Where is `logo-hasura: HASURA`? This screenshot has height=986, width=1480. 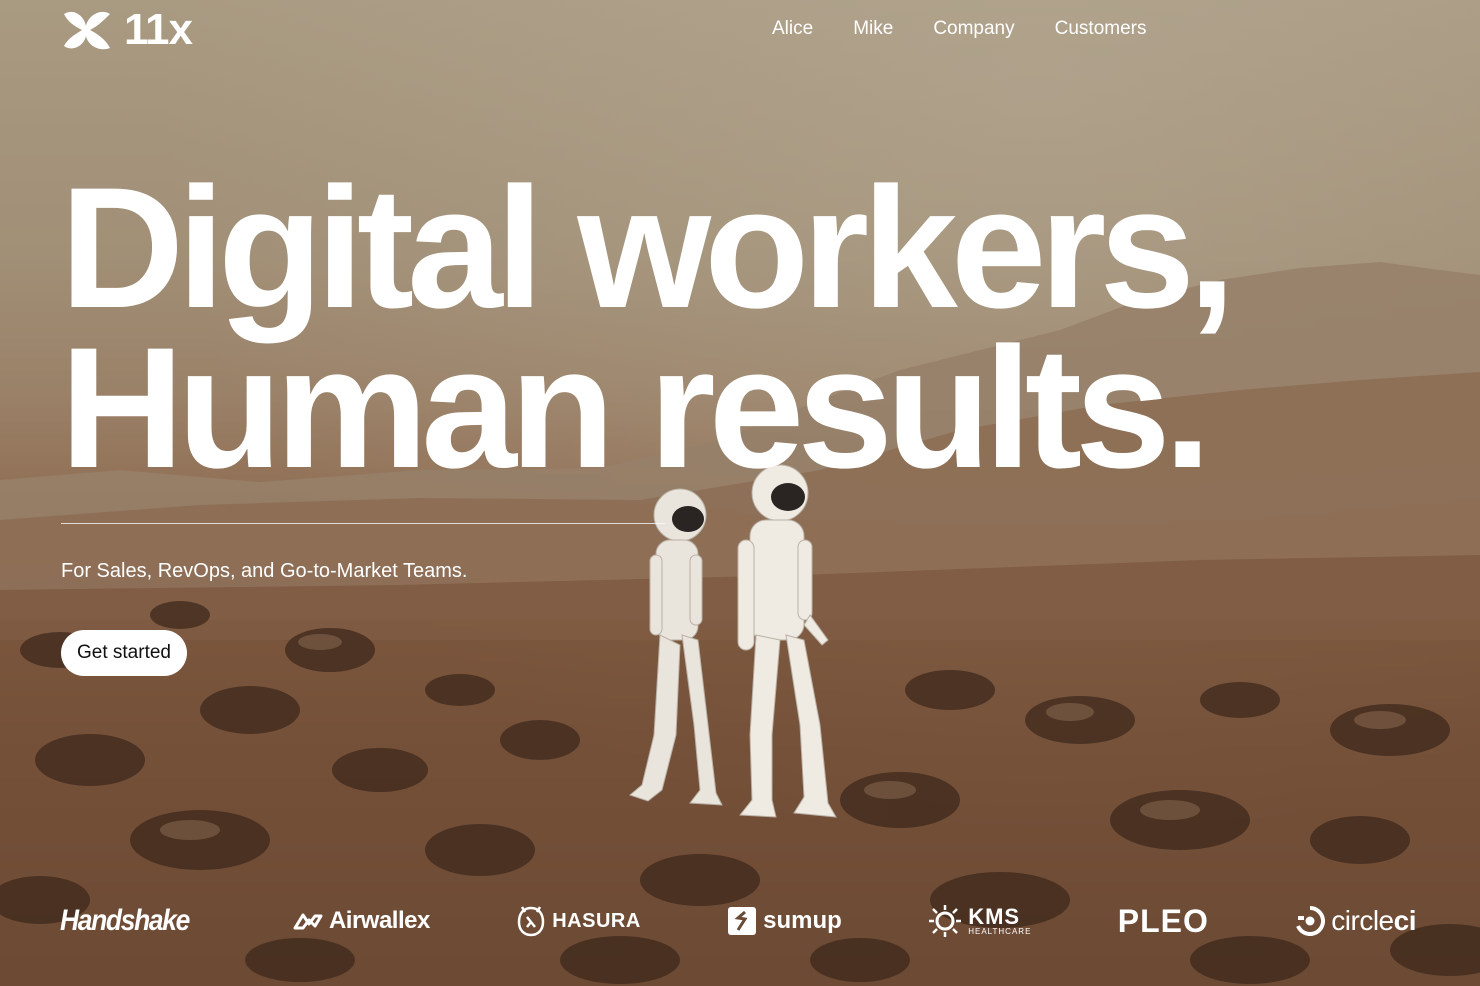 logo-hasura: HASURA is located at coordinates (578, 921).